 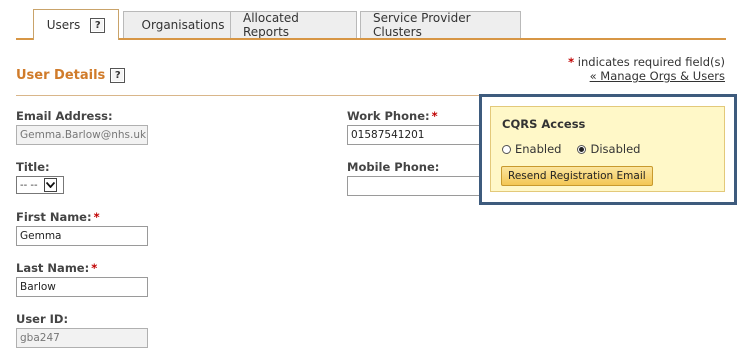 I want to click on user-id-field: gba247, so click(x=82, y=338).